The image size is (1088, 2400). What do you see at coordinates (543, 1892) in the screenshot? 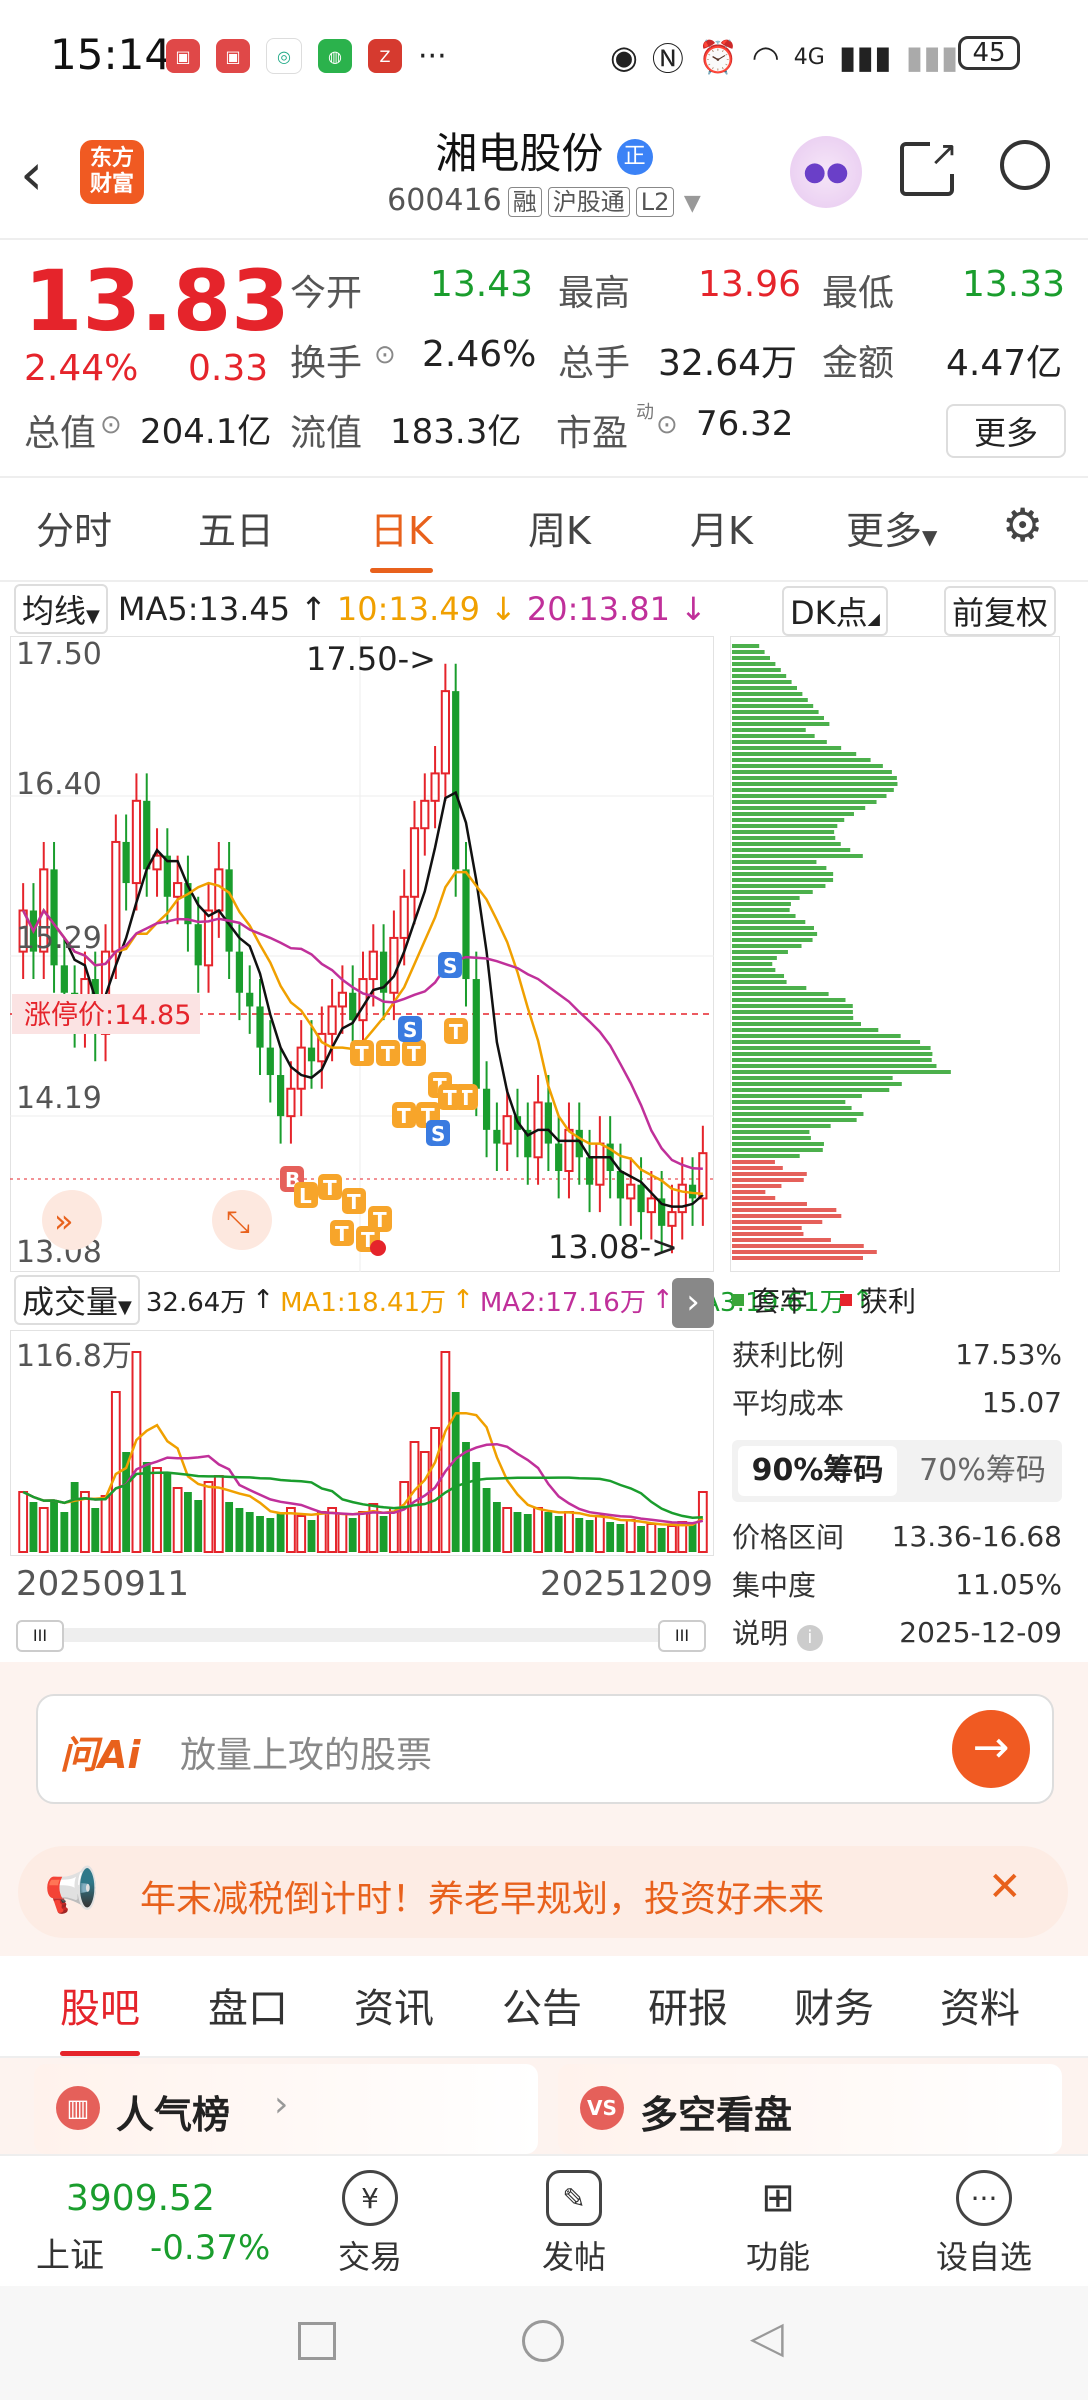
I see `promo-banner: 📢 年末减税倒计时！养老早规划，投资好未来 ✕` at bounding box center [543, 1892].